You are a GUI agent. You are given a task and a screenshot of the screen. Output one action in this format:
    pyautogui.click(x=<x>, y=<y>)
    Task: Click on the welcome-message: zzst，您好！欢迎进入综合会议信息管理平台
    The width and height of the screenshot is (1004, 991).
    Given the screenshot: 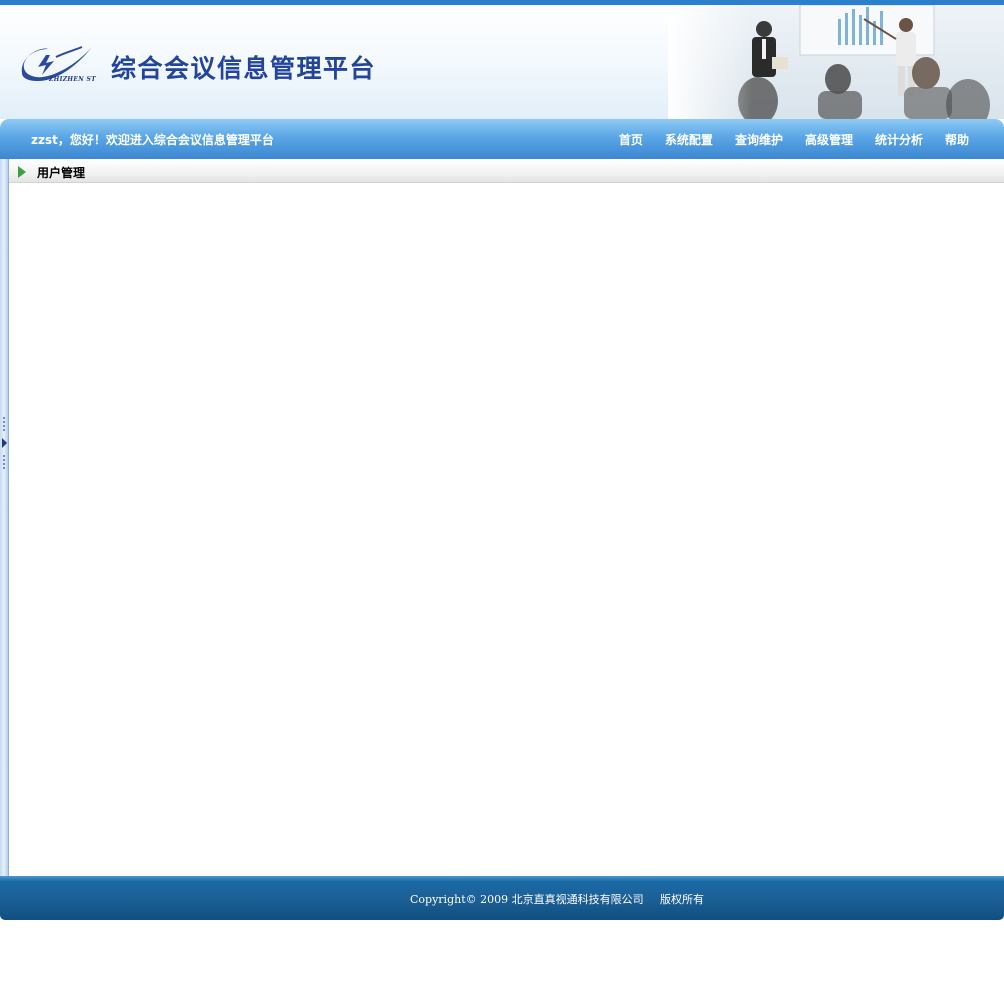 What is the action you would take?
    pyautogui.click(x=152, y=140)
    